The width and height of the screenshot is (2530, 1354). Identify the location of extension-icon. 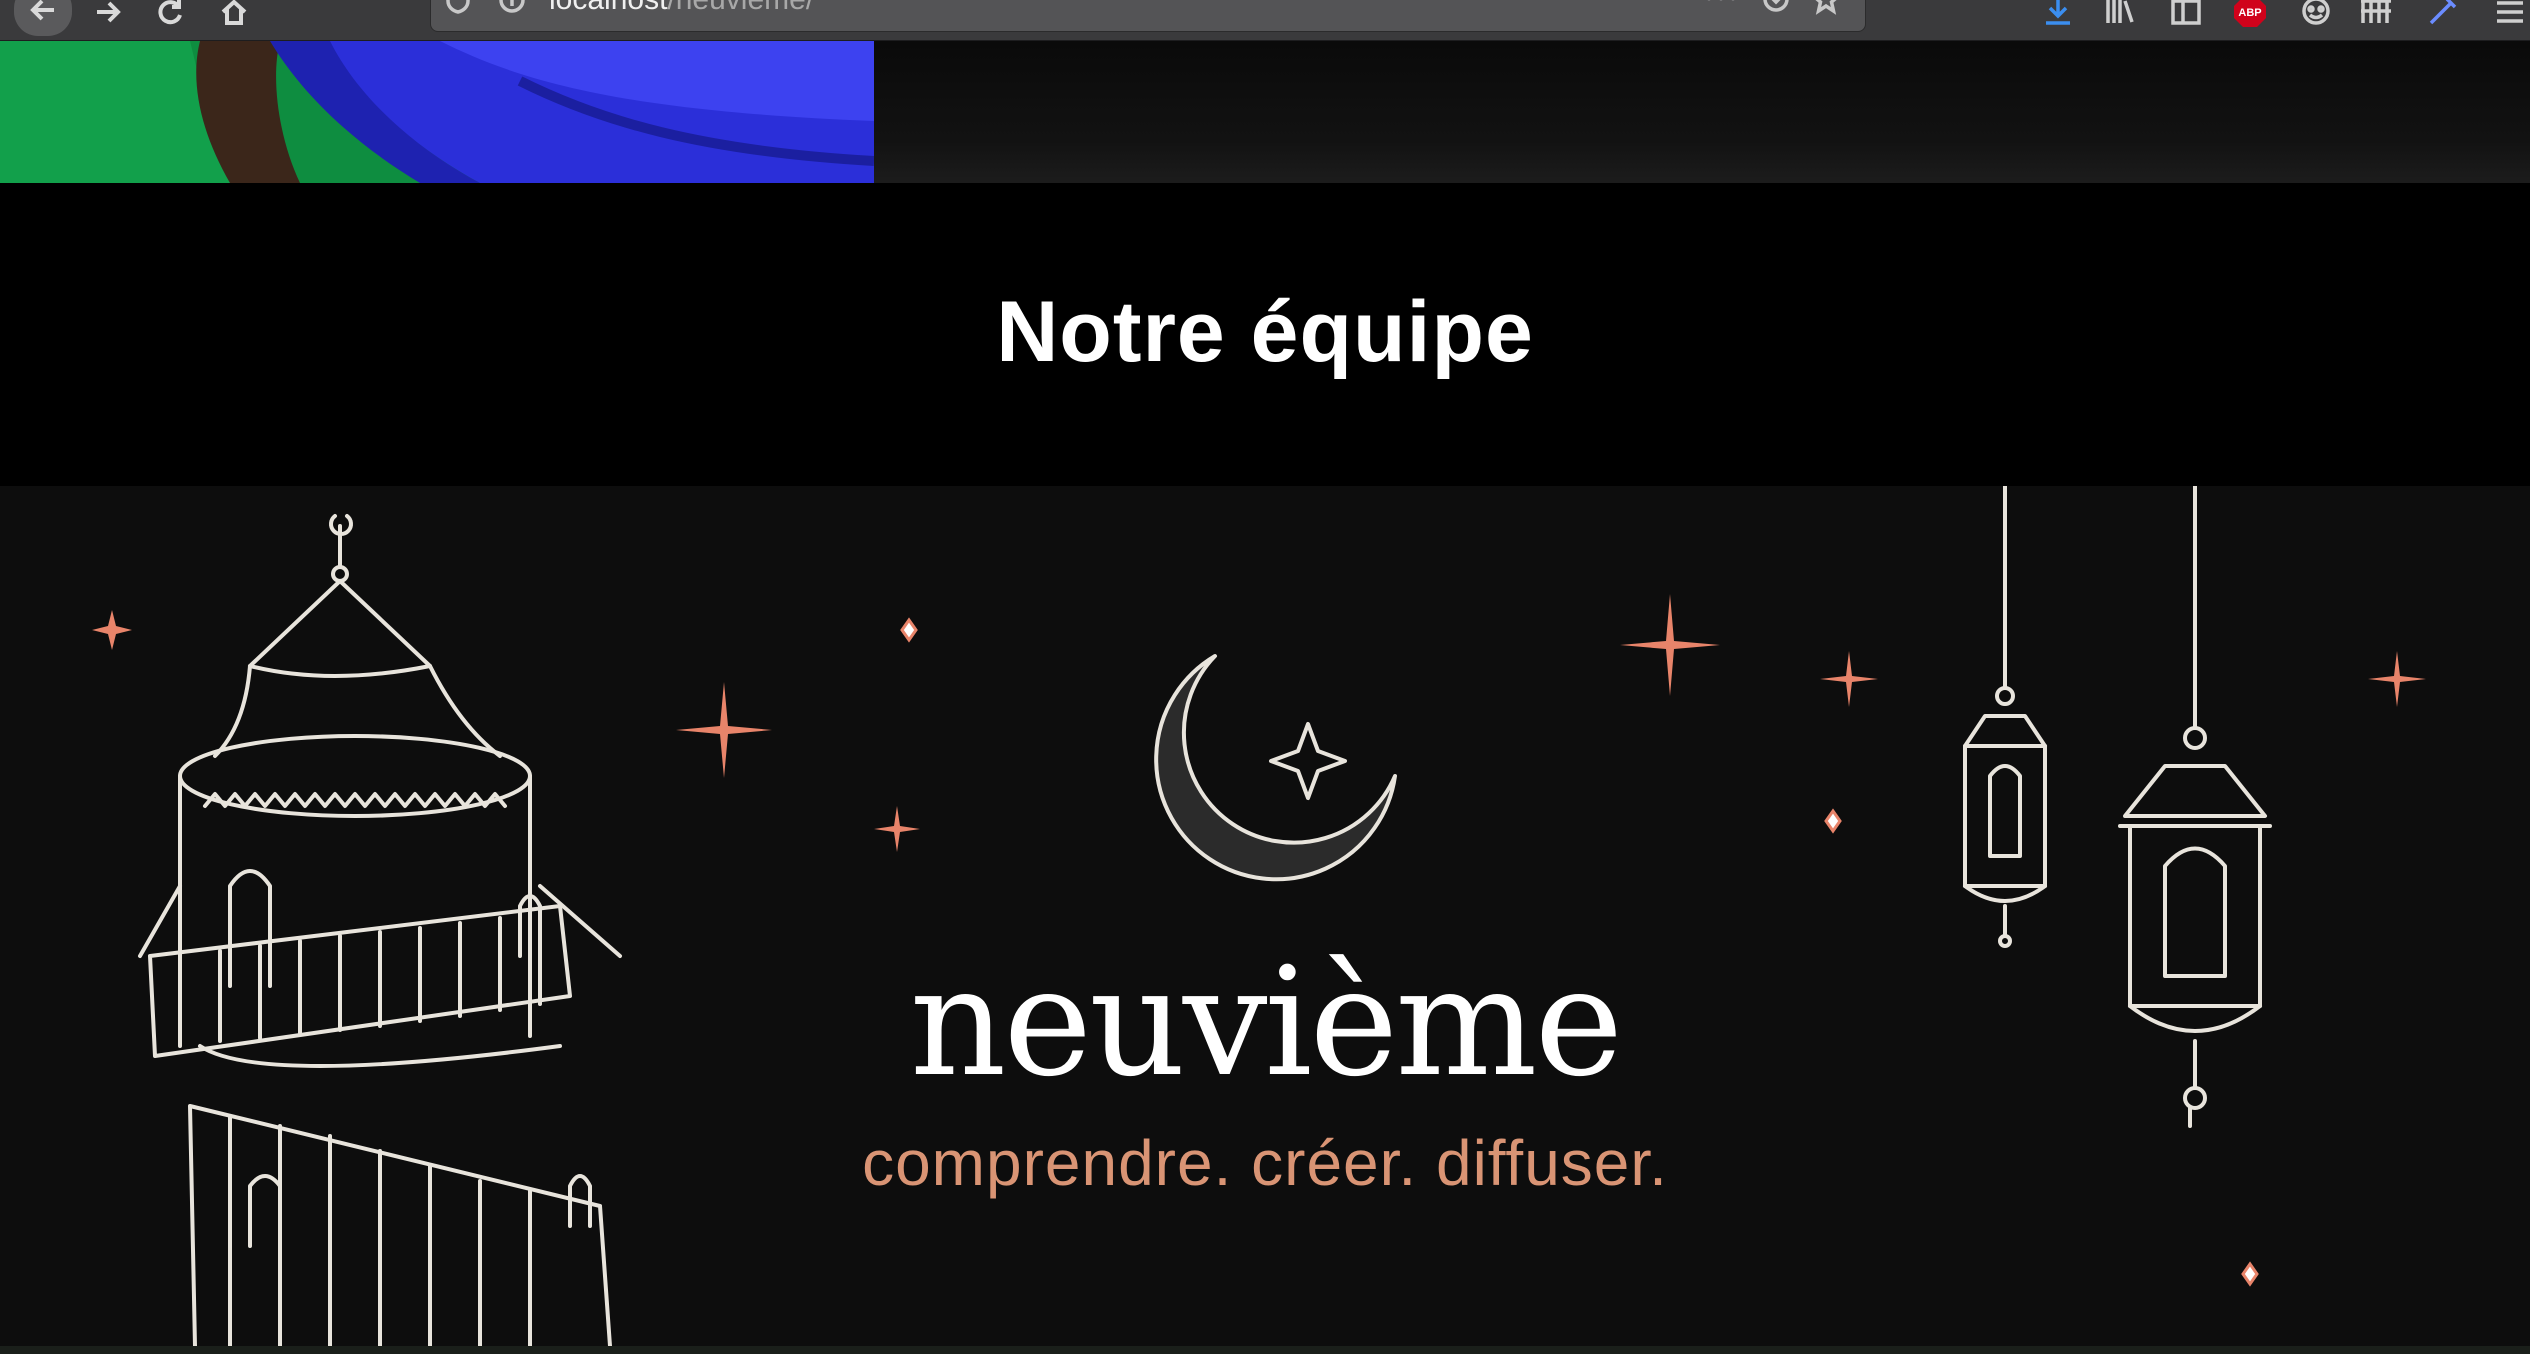
(2316, 15).